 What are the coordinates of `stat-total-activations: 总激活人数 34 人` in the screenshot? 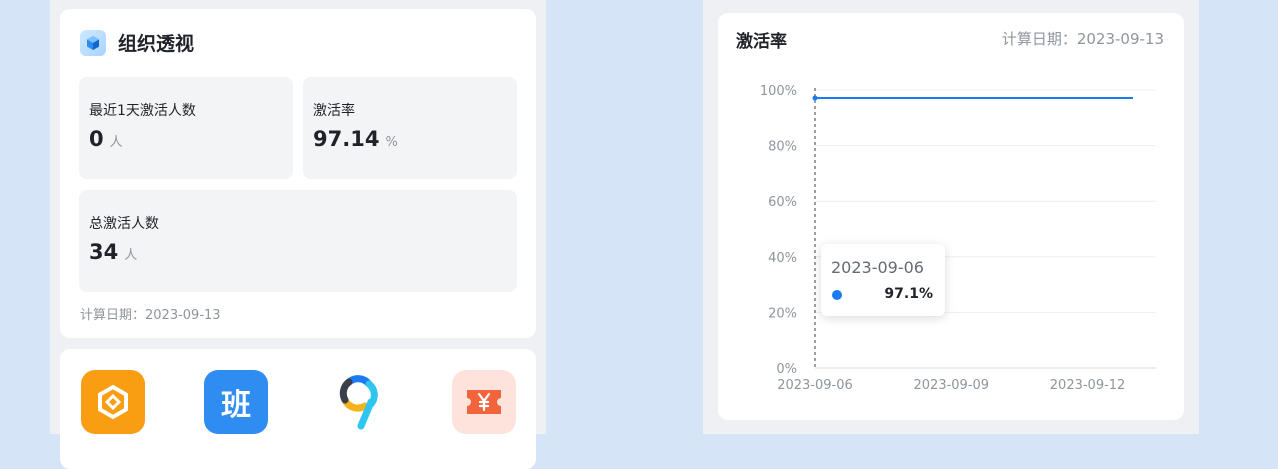 It's located at (298, 241).